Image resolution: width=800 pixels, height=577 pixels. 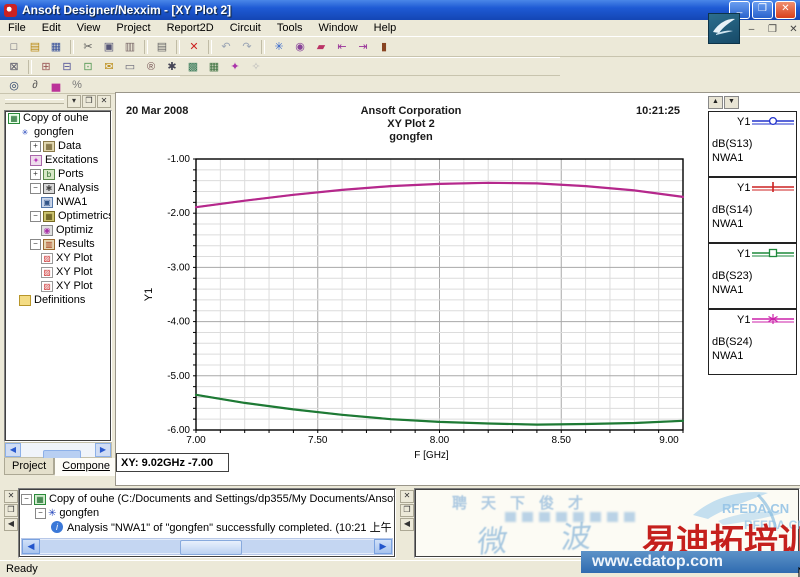 What do you see at coordinates (11, 496) in the screenshot?
I see `message-close-button: ✕` at bounding box center [11, 496].